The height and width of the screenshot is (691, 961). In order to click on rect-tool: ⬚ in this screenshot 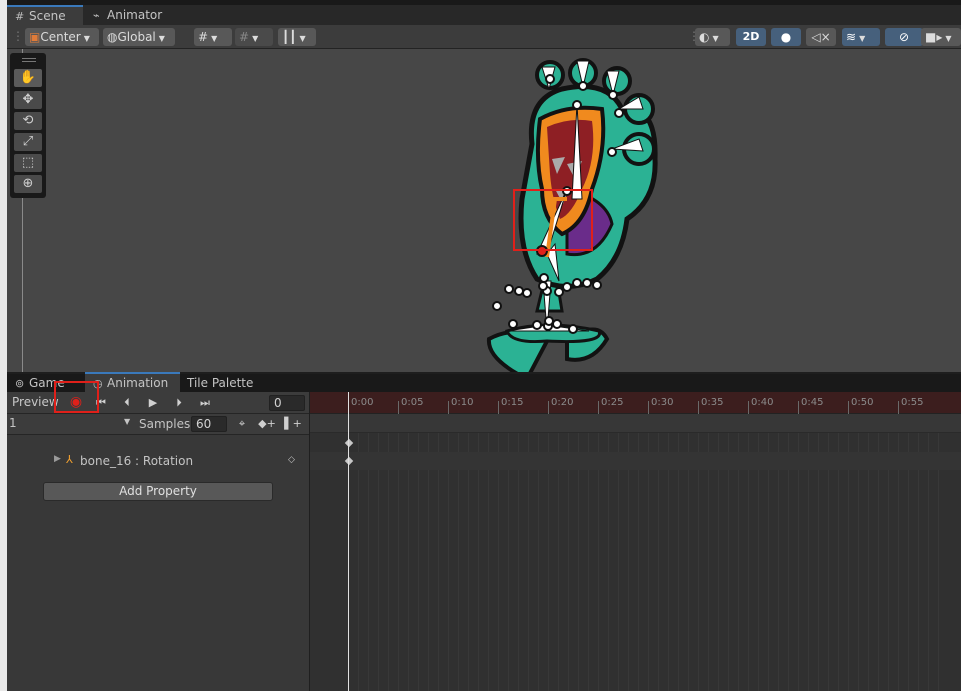, I will do `click(28, 163)`.